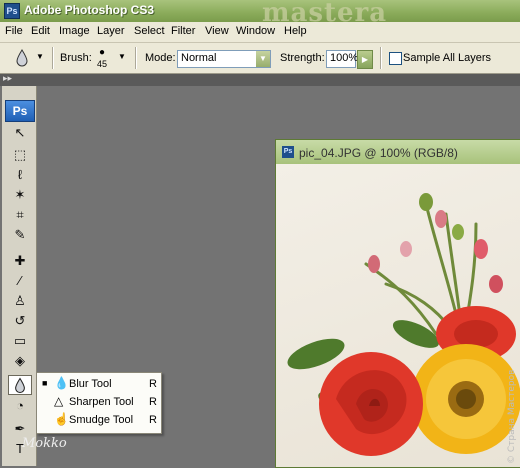 This screenshot has height=468, width=520. I want to click on brush-size: 45, so click(102, 64).